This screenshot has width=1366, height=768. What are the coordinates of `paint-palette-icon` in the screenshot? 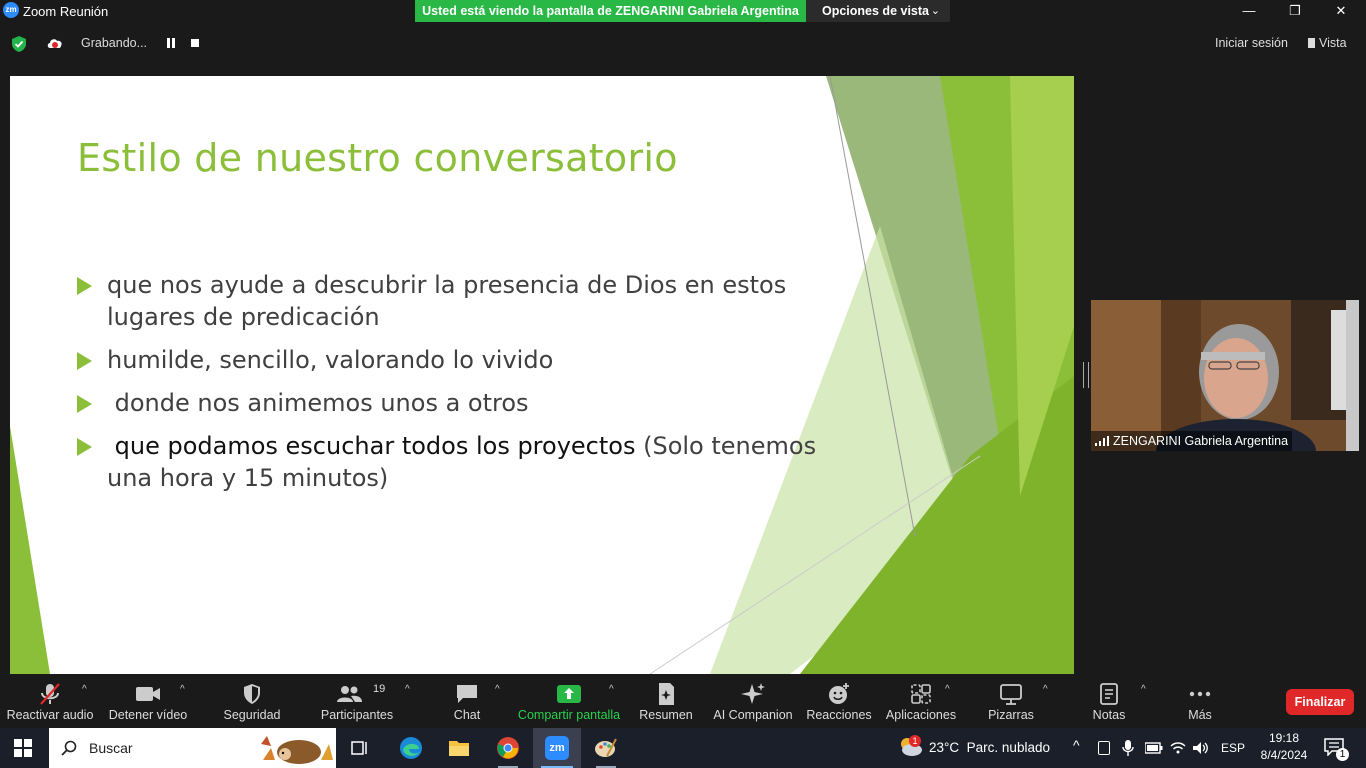 It's located at (606, 747).